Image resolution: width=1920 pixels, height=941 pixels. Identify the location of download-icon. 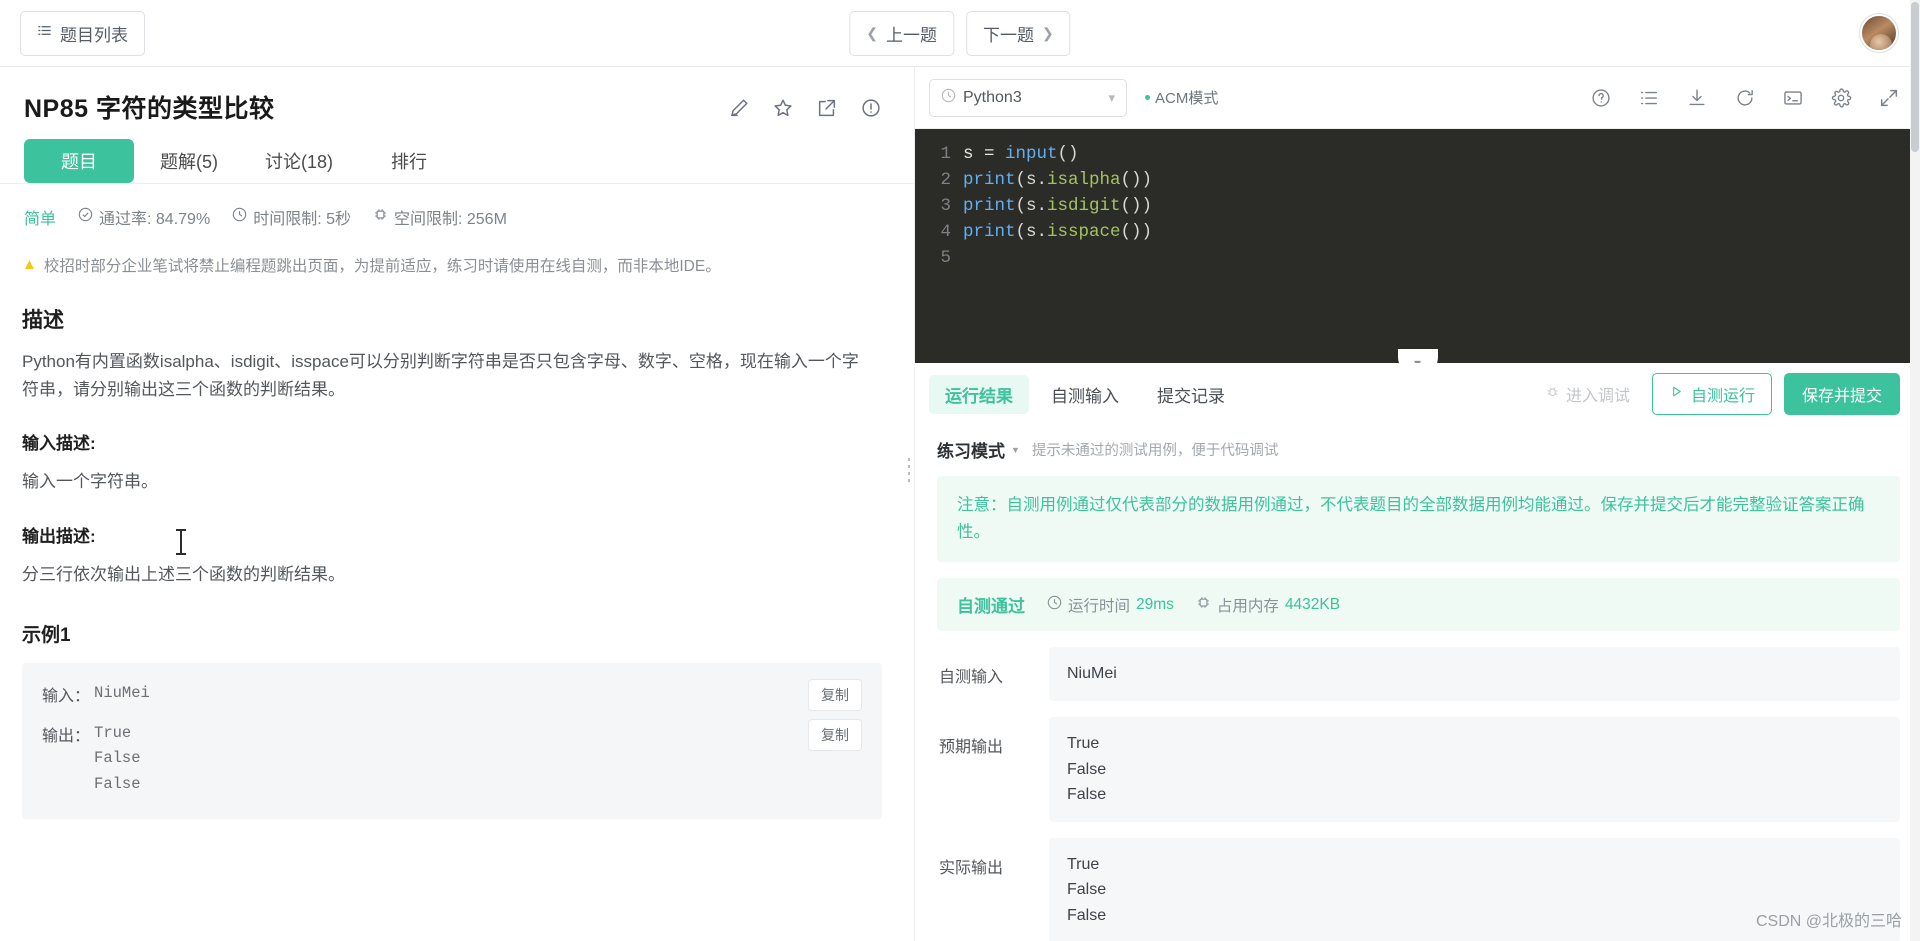
(1697, 98).